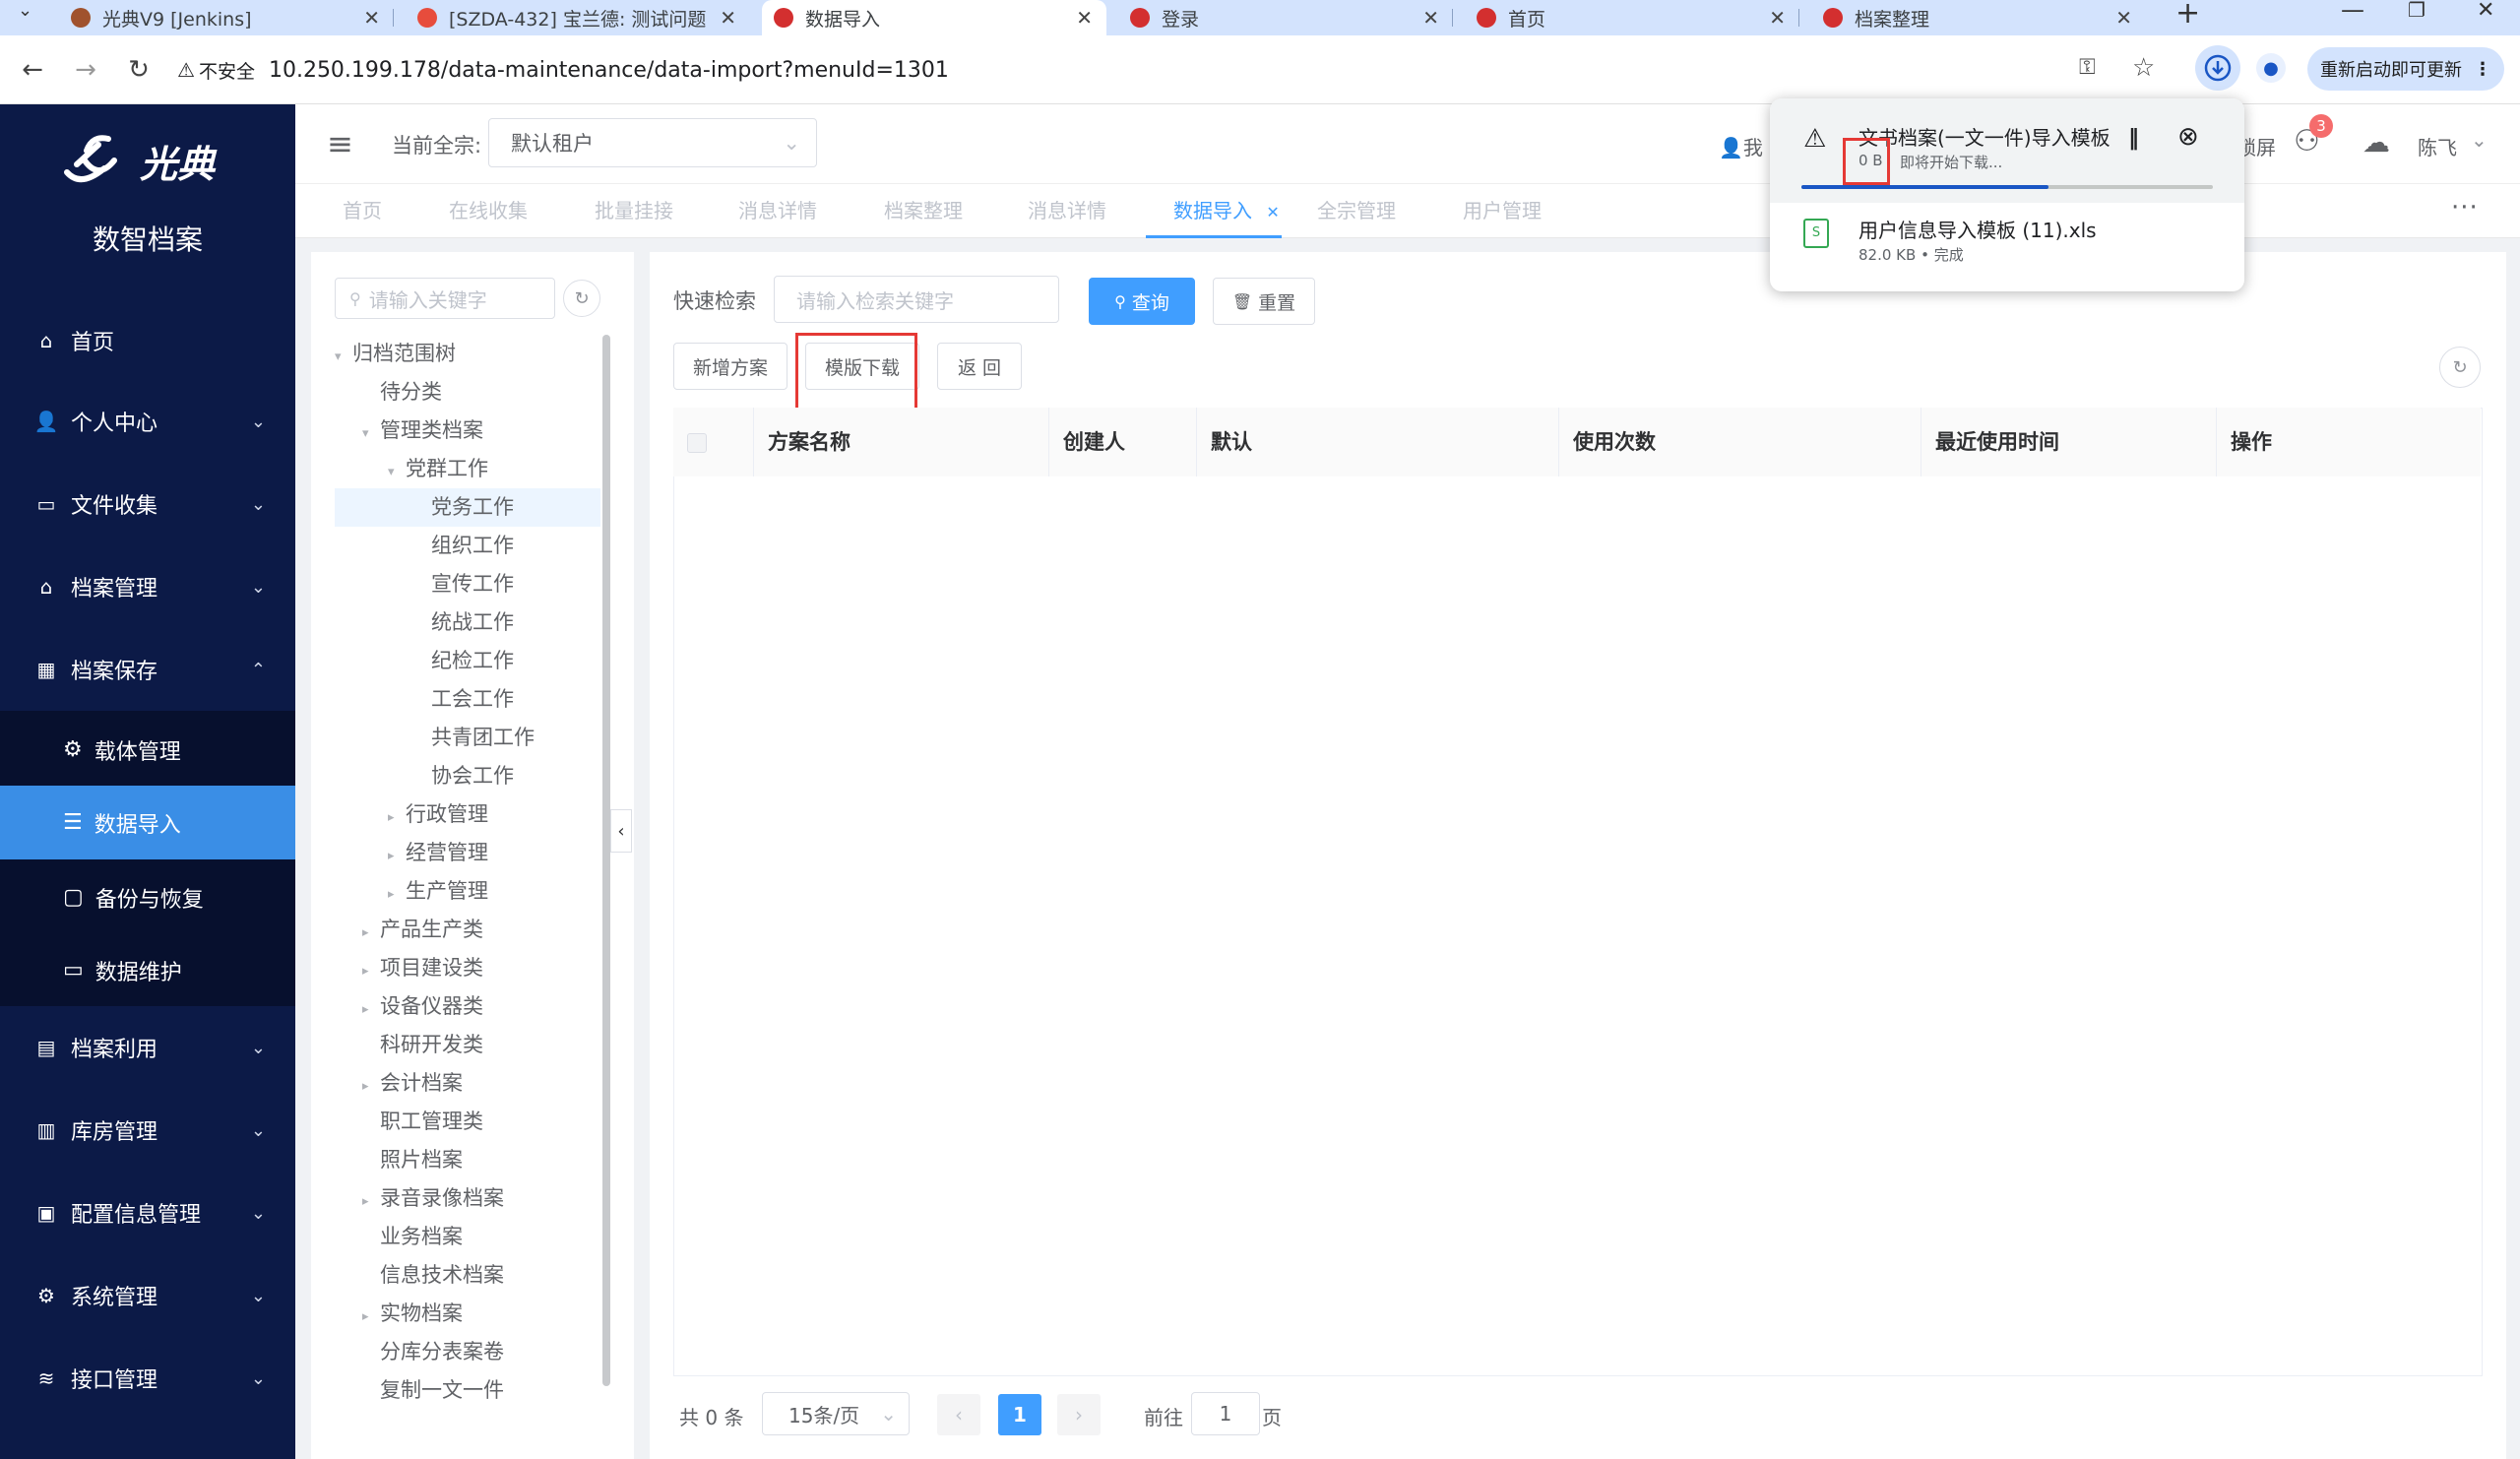  What do you see at coordinates (2143, 68) in the screenshot?
I see `bookmark-star-icon: ☆` at bounding box center [2143, 68].